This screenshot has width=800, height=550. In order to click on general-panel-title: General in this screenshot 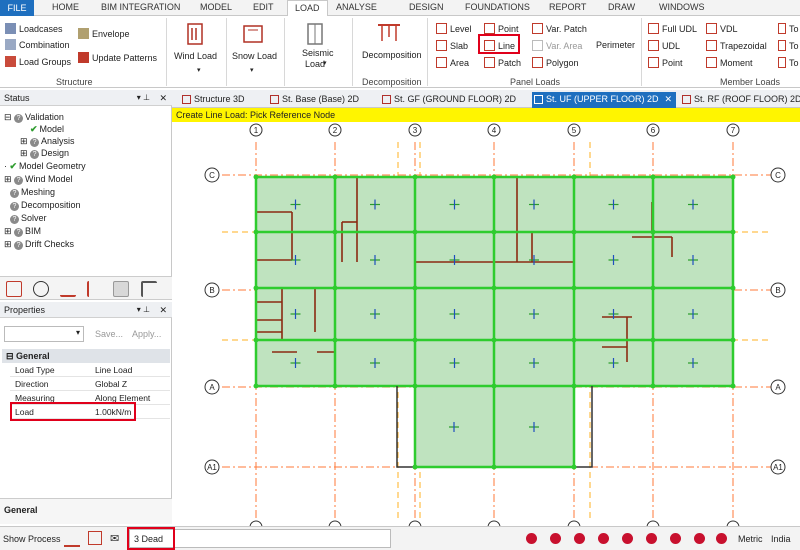, I will do `click(86, 511)`.